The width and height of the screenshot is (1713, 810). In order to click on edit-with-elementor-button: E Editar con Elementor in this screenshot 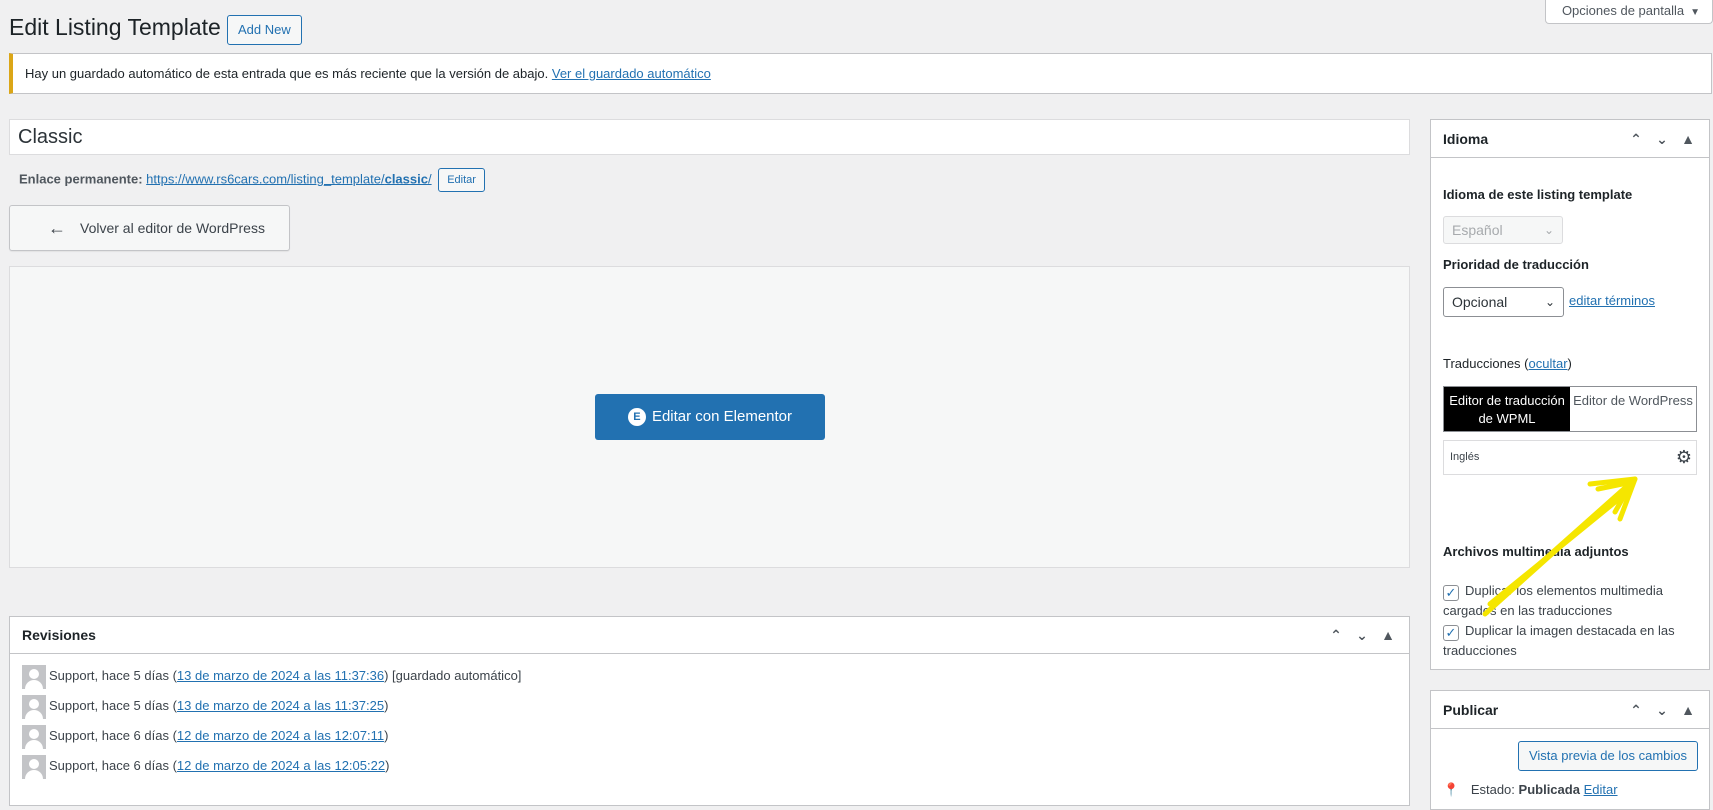, I will do `click(710, 417)`.